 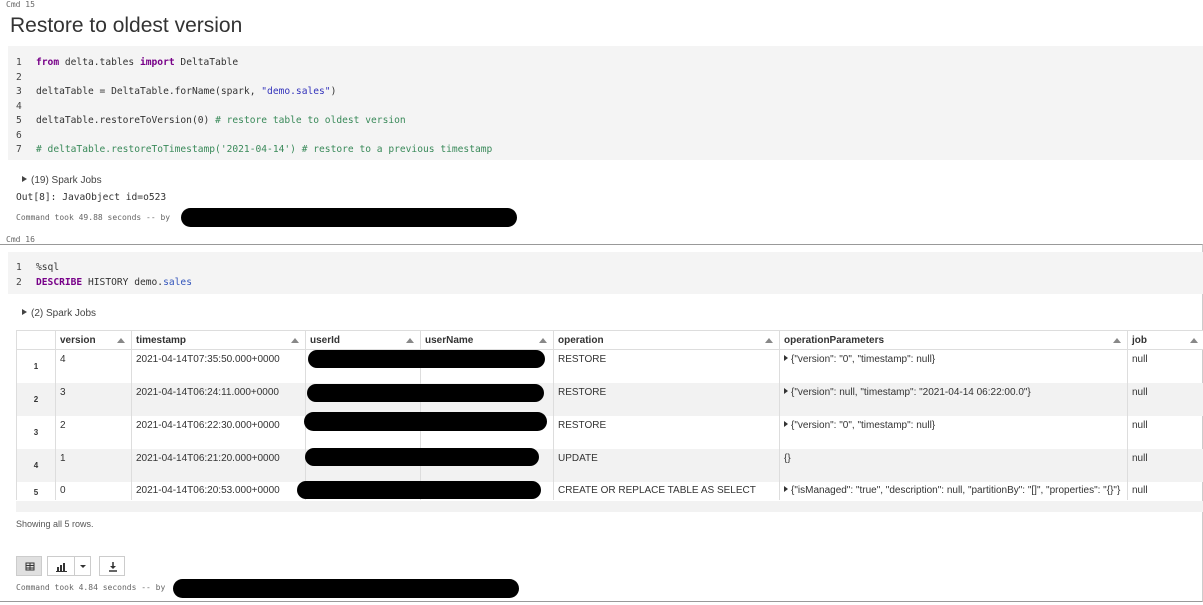 What do you see at coordinates (19, 106) in the screenshot?
I see `line-number: 4` at bounding box center [19, 106].